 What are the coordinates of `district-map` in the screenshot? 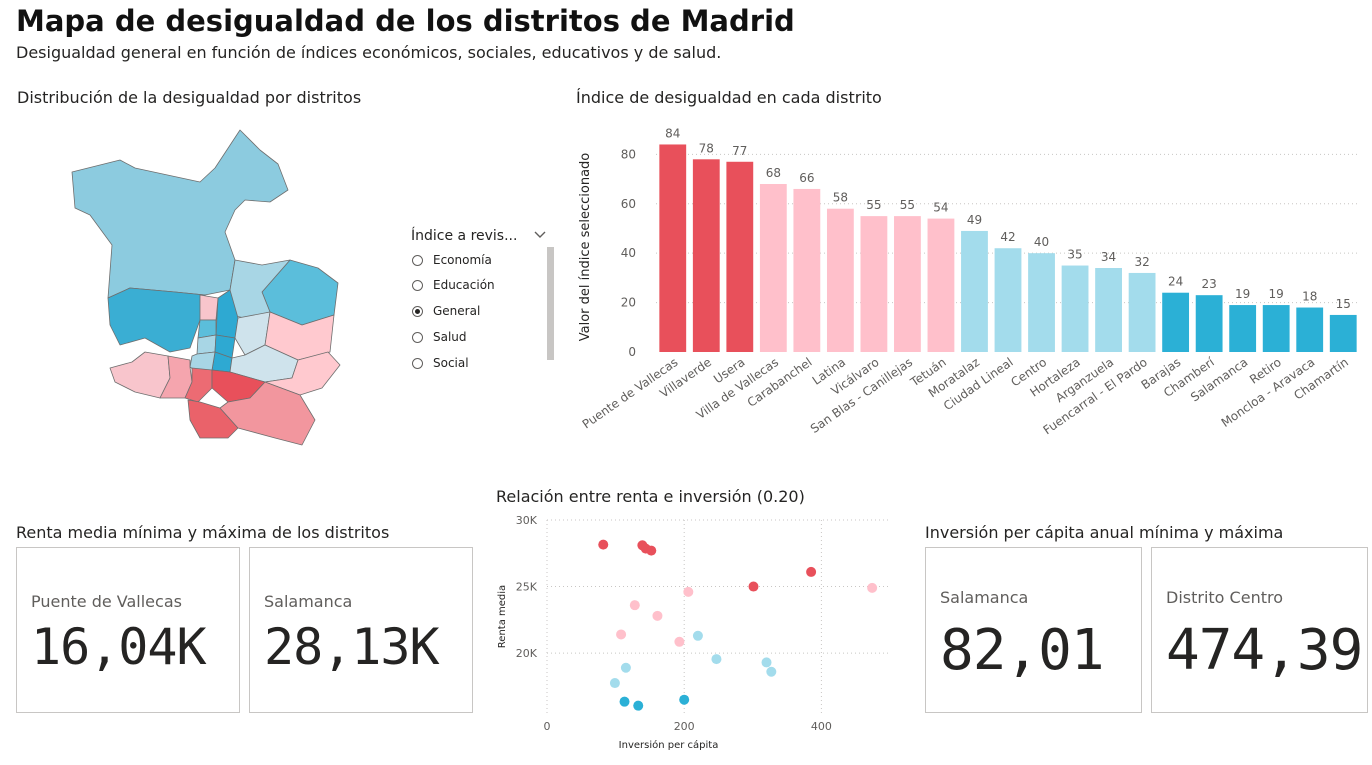 It's located at (210, 290).